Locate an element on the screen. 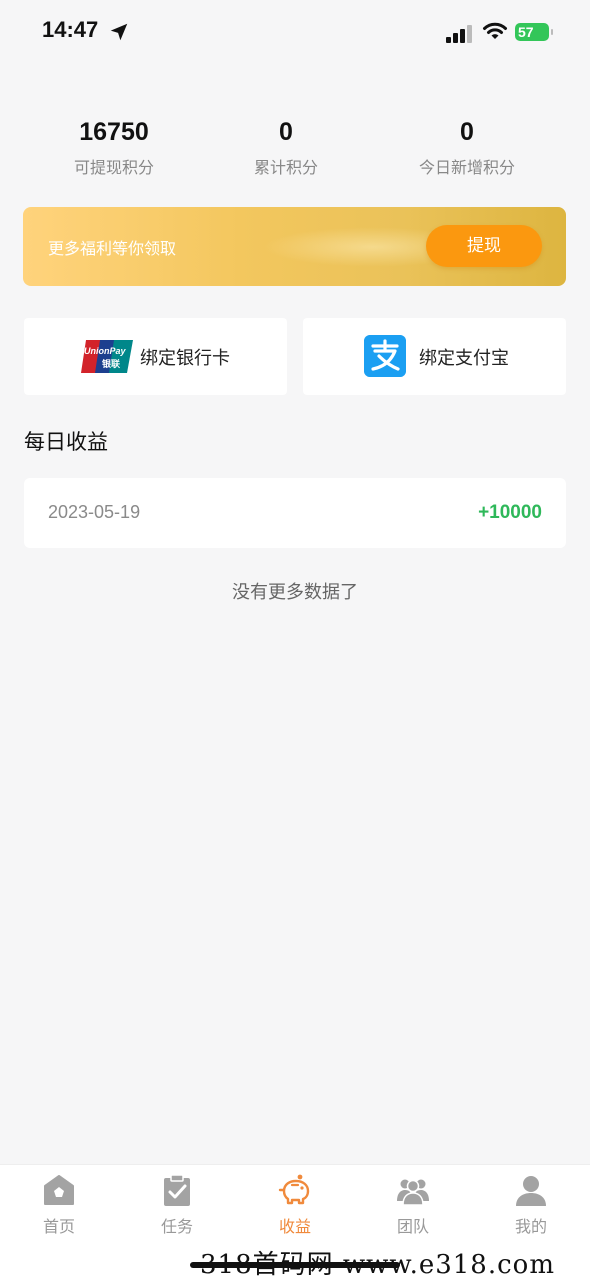  unionpay-logo-icon: UnionPay 银联 is located at coordinates (107, 356).